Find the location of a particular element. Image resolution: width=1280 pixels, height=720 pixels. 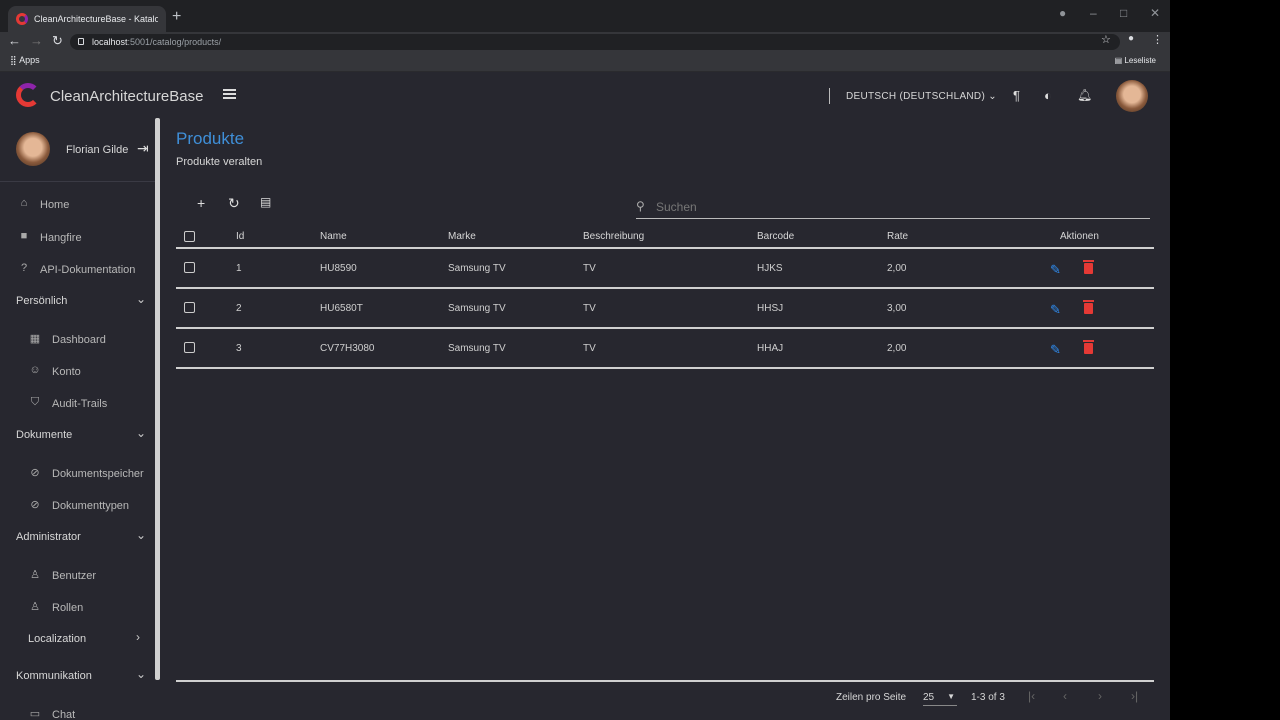

column-header-description: Beschreibung is located at coordinates (613, 236).